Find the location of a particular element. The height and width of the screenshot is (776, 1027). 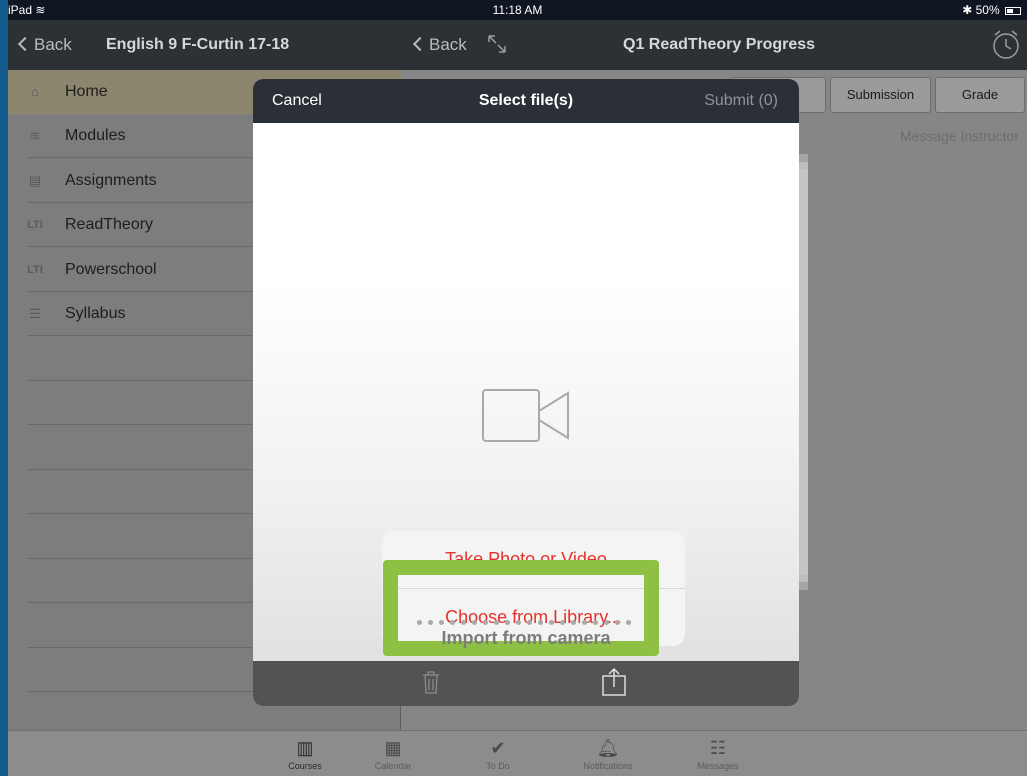

sidebar-item-label: Syllabus is located at coordinates (95, 313).